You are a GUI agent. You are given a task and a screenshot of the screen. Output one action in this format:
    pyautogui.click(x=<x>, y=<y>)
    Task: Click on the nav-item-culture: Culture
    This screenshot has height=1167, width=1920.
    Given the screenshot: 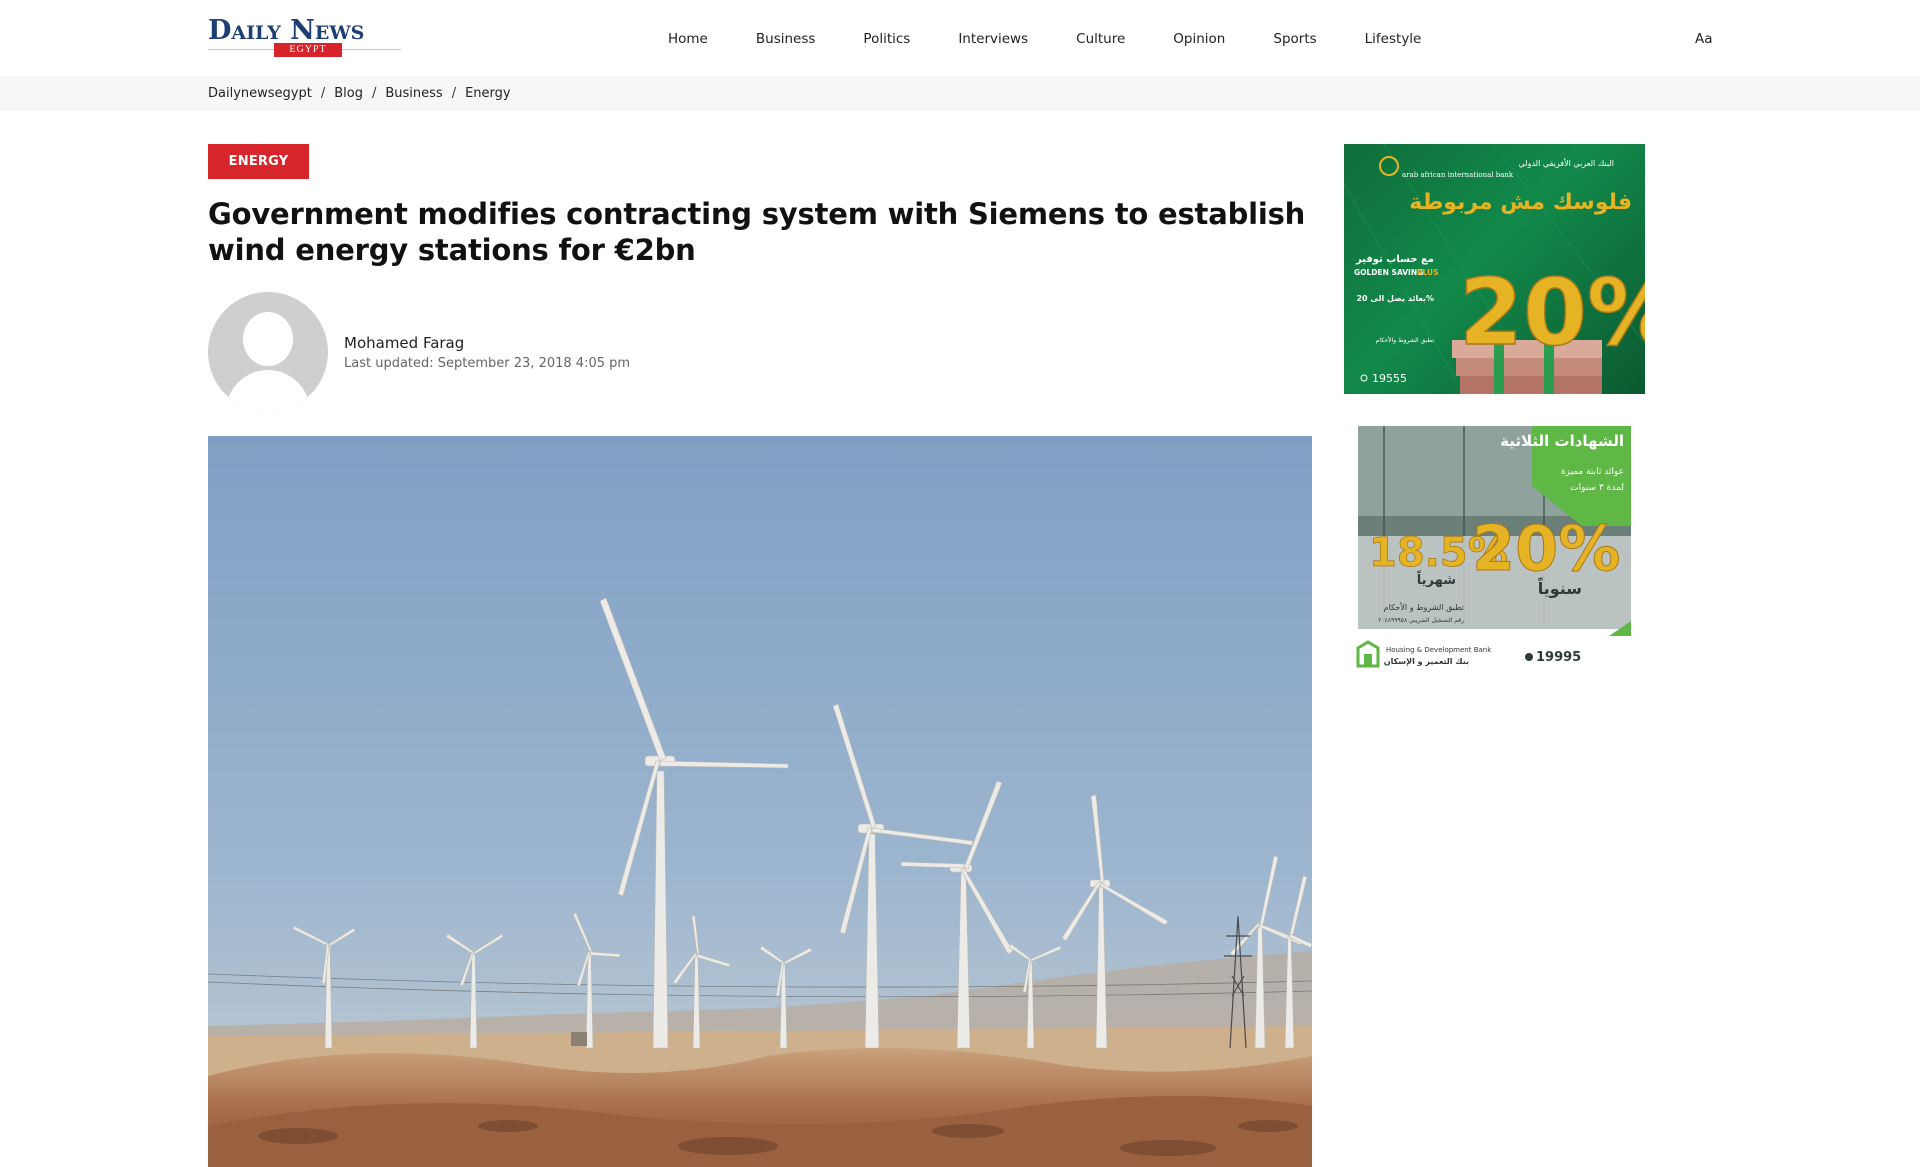 What is the action you would take?
    pyautogui.click(x=1100, y=39)
    